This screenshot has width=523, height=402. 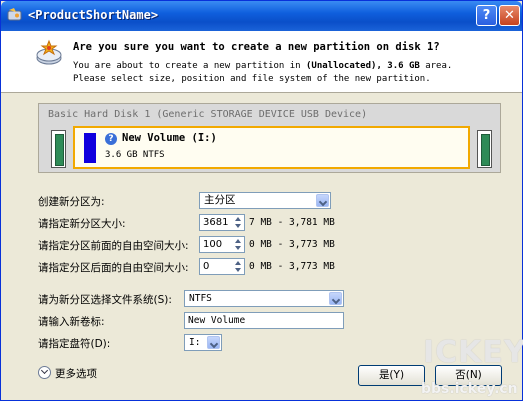 I want to click on filesystem-label: 请为新分区选择文件系统(S):, so click(x=105, y=300).